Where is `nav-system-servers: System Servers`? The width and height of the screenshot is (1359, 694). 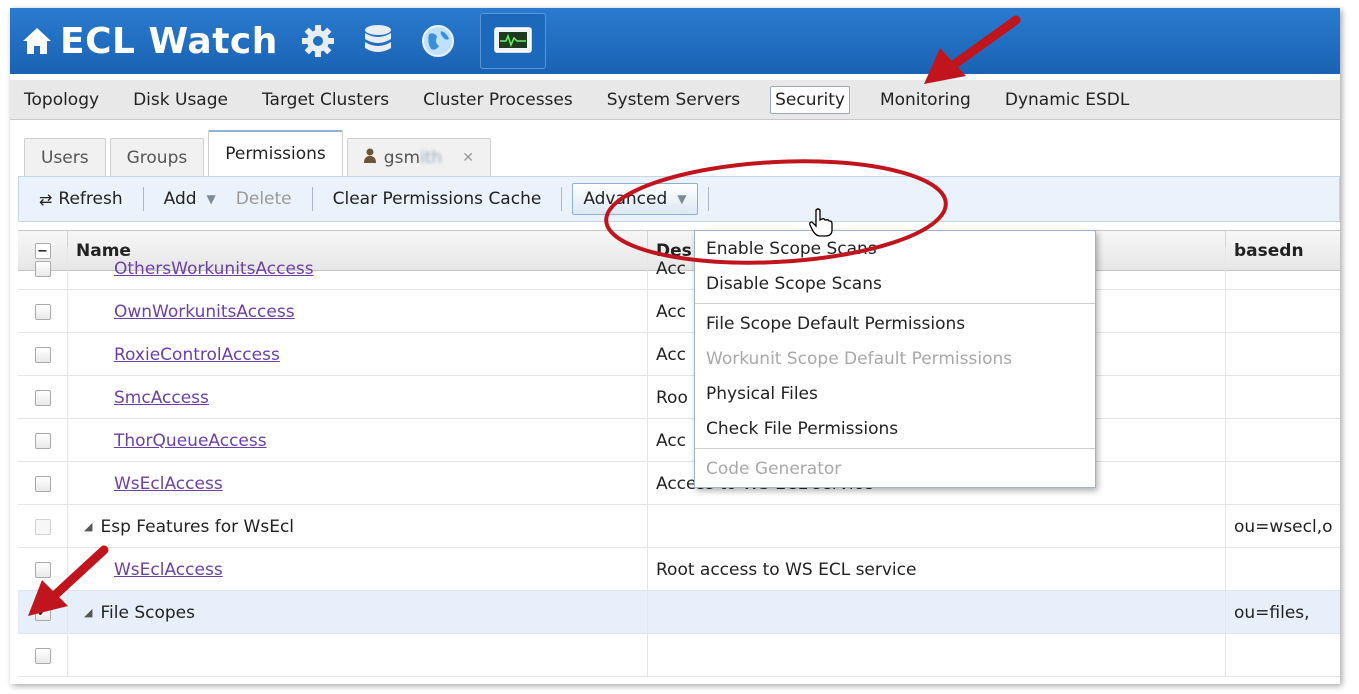
nav-system-servers: System Servers is located at coordinates (673, 100).